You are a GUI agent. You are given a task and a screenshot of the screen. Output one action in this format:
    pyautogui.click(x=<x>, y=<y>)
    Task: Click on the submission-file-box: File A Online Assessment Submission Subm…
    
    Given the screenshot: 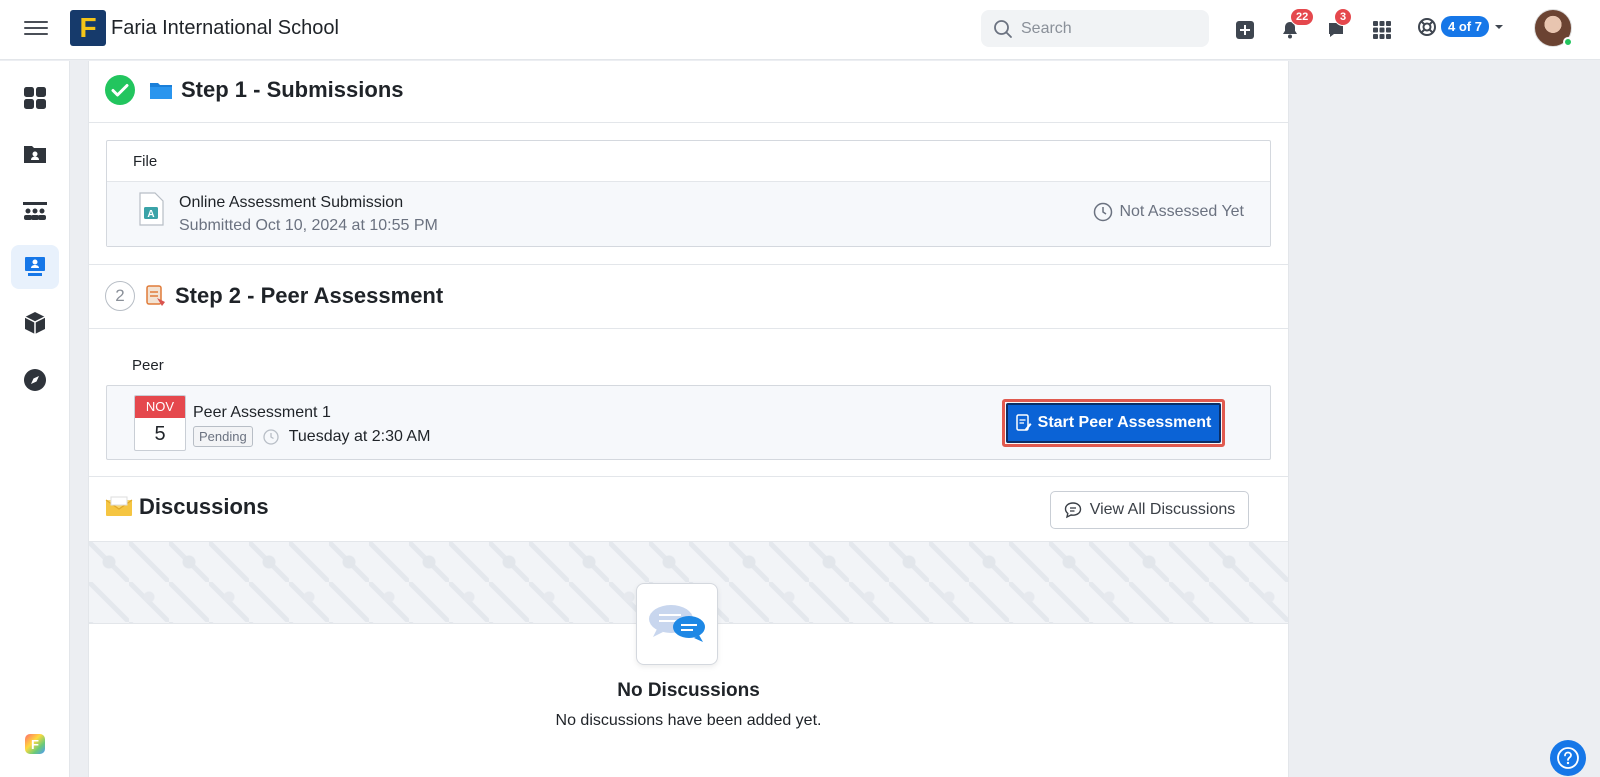 What is the action you would take?
    pyautogui.click(x=688, y=193)
    